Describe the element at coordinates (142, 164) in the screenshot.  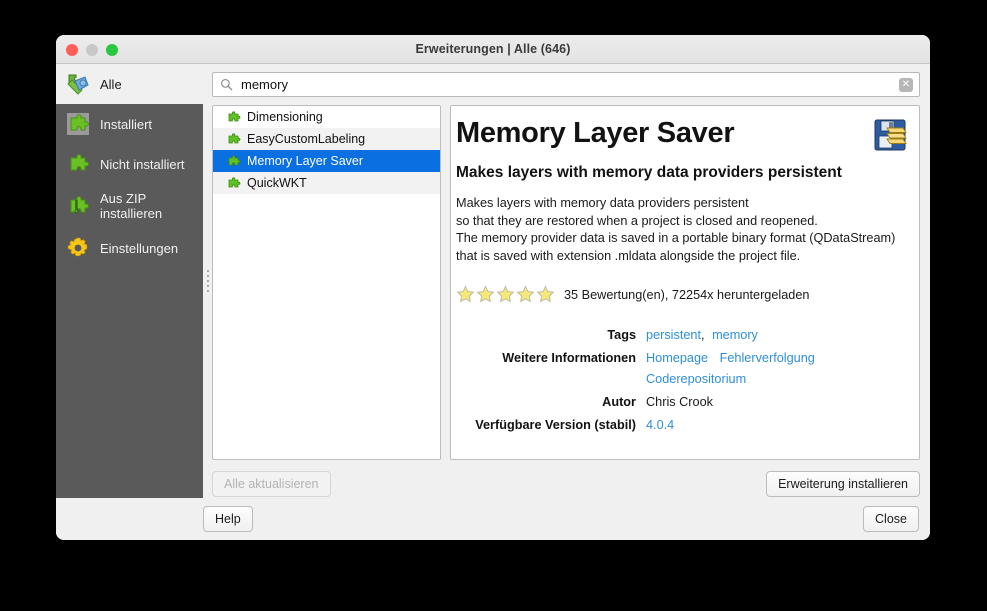
I see `sidebar-item-label: Nicht installiert` at that location.